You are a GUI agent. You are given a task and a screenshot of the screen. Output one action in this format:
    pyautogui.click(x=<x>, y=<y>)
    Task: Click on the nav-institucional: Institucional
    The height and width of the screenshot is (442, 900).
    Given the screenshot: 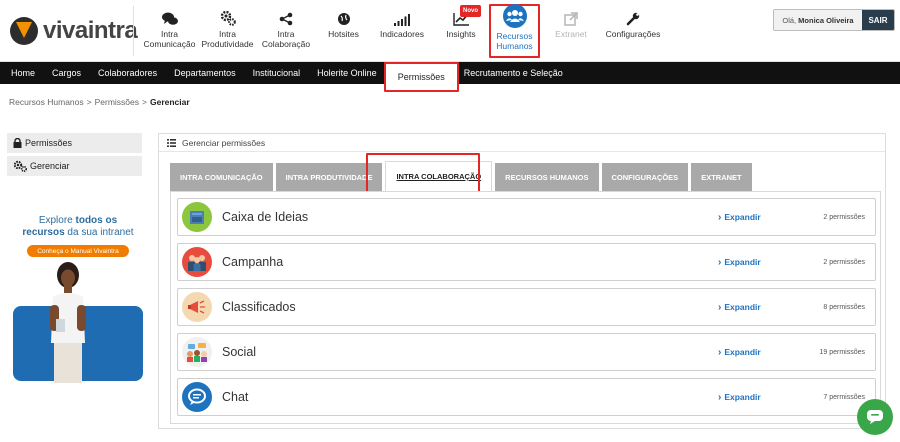 What is the action you would take?
    pyautogui.click(x=277, y=73)
    